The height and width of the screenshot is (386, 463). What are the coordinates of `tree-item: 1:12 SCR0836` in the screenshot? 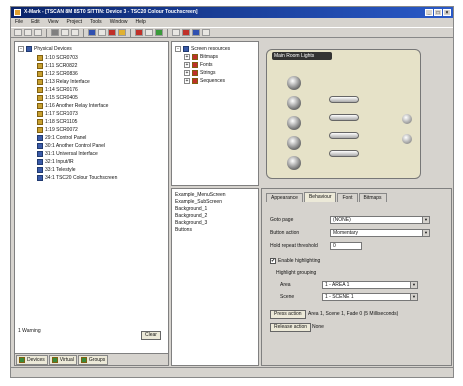 It's located at (57, 74).